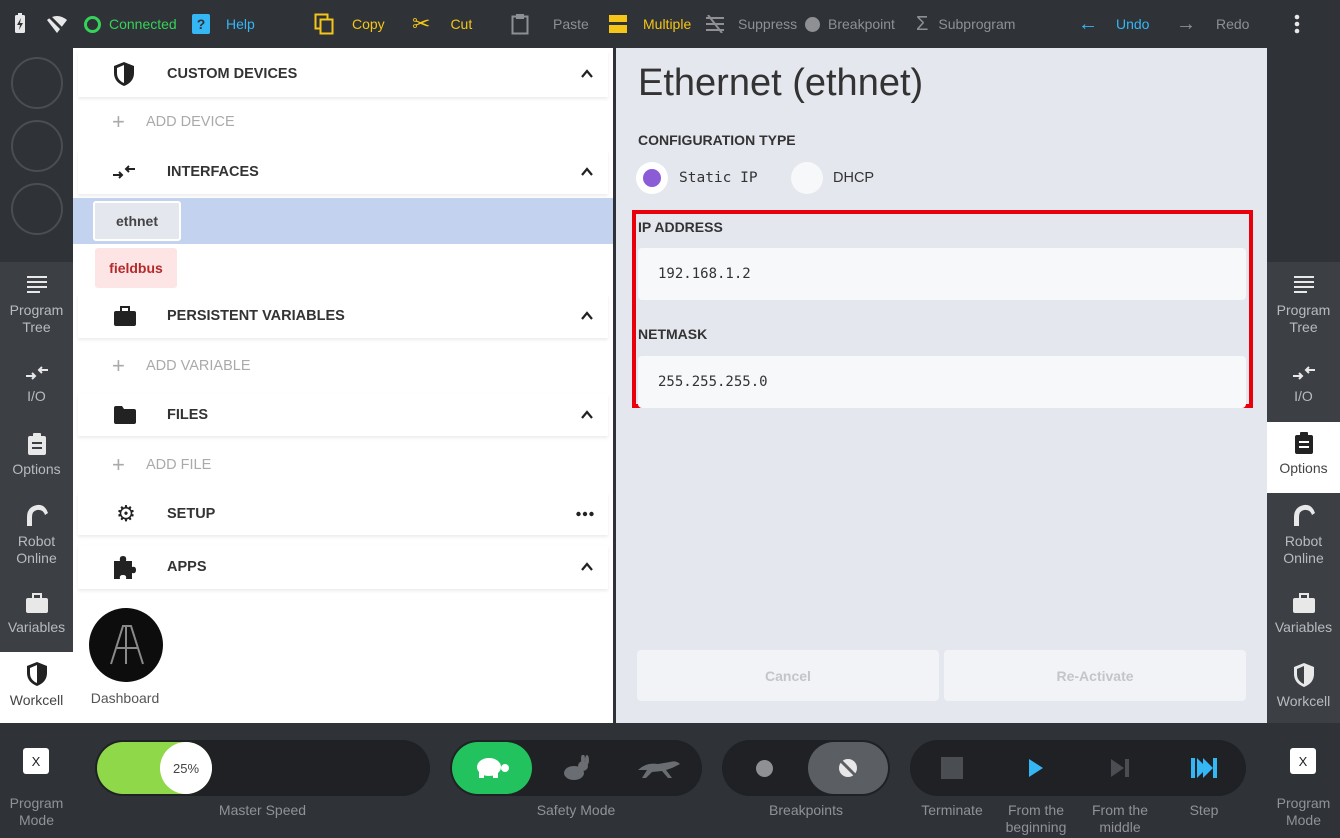  I want to click on nav-label: I/O, so click(1303, 396).